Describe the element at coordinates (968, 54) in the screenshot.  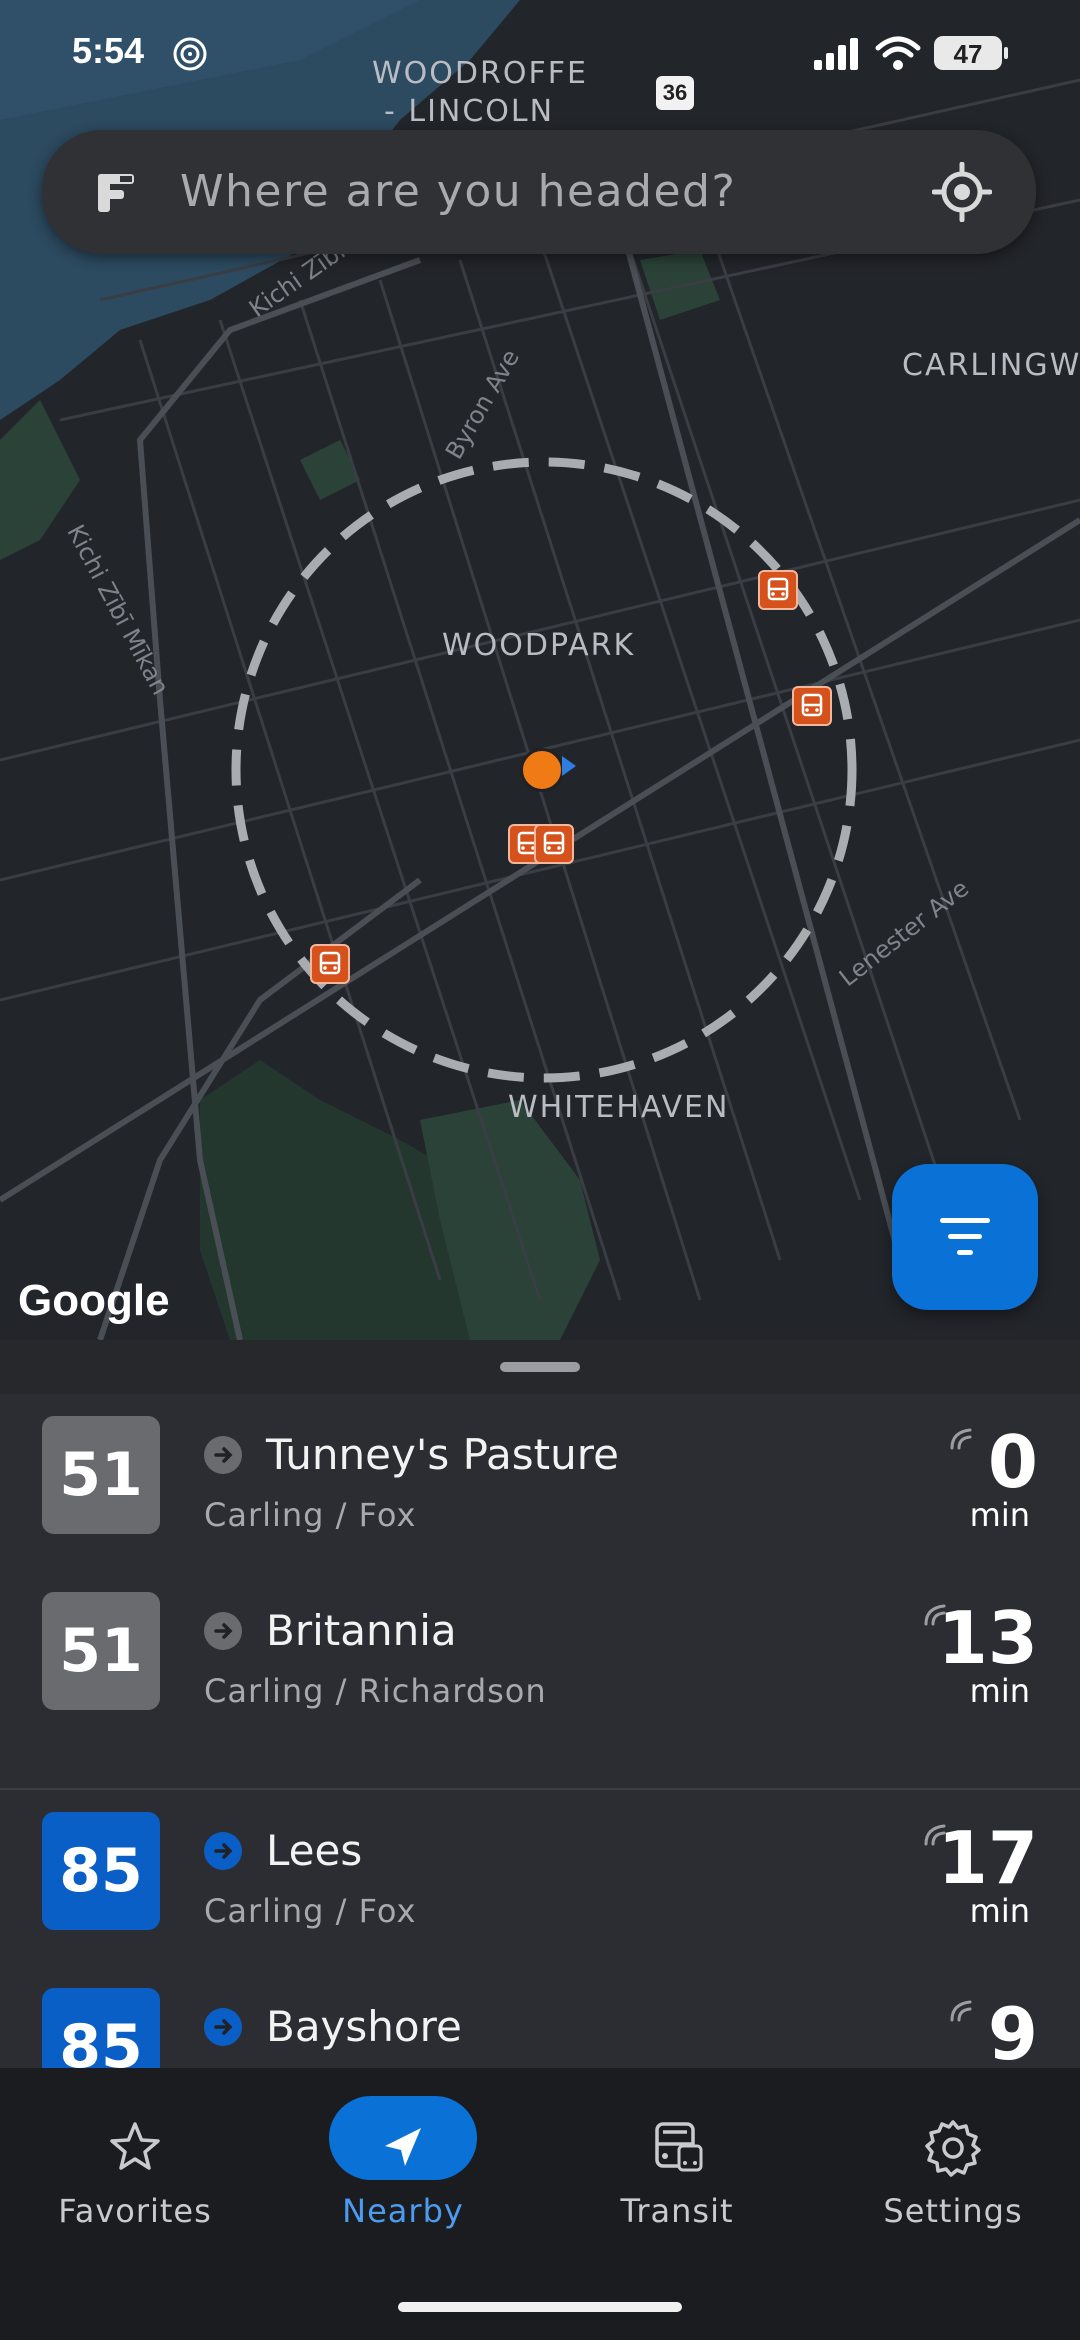
I see `battery-level: 47` at that location.